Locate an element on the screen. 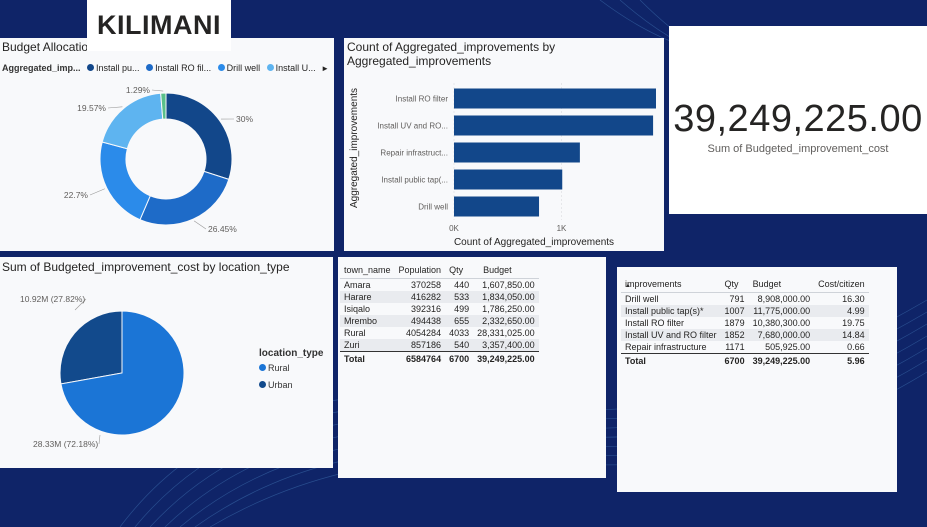  donut-chart: 30% 26.45% 22.7% 19.57% 1.29% is located at coordinates (167, 144).